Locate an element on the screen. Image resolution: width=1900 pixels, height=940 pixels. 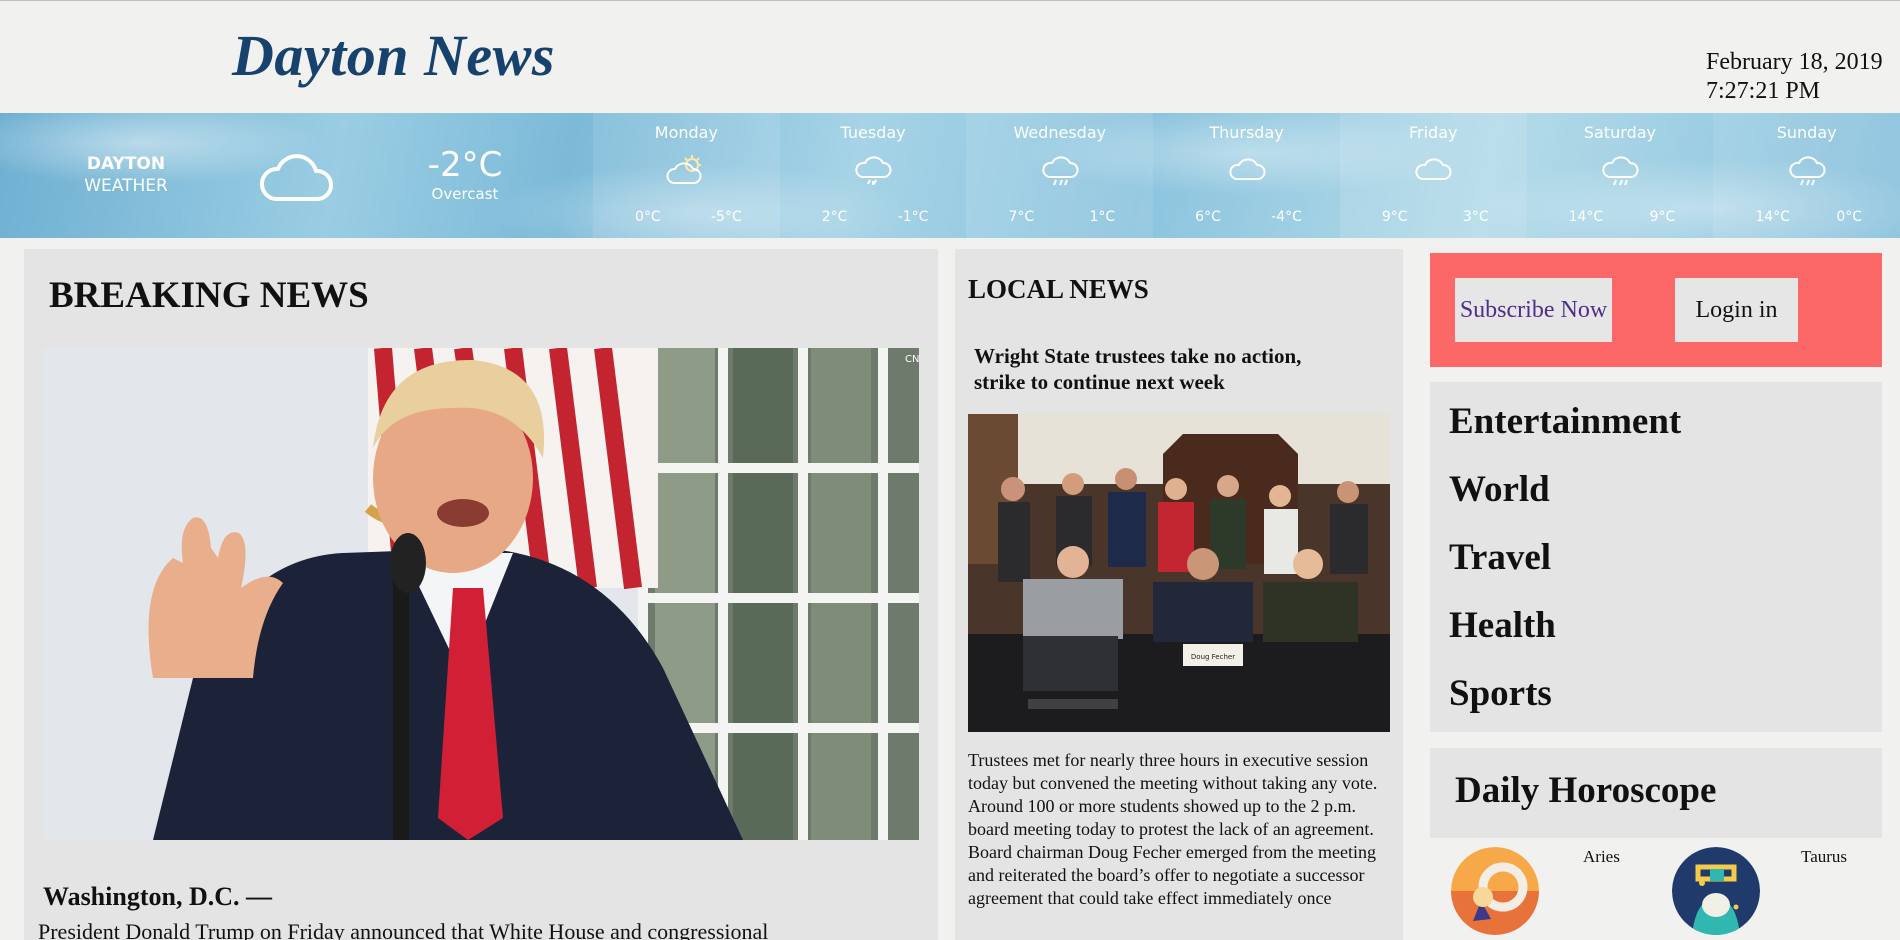
partly-sunny-icon is located at coordinates (684, 169).